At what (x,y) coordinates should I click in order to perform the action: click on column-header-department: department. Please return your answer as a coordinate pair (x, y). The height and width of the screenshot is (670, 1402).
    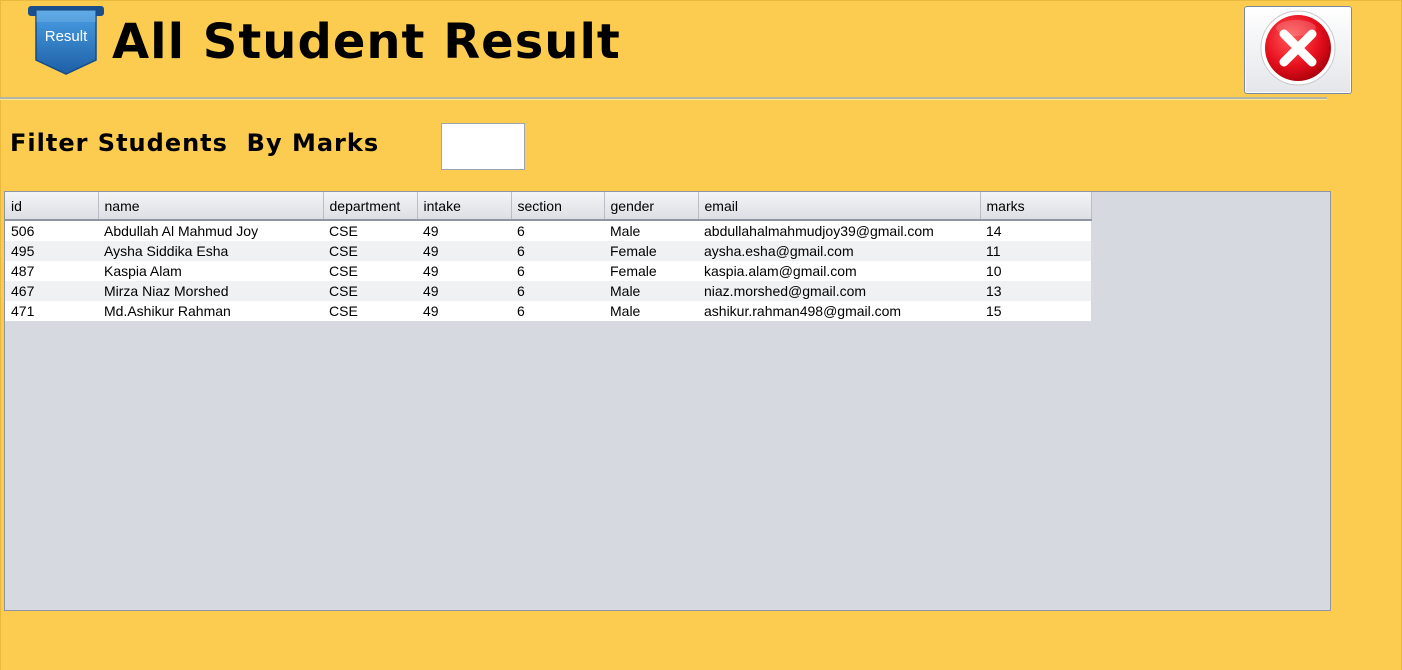
    Looking at the image, I should click on (370, 206).